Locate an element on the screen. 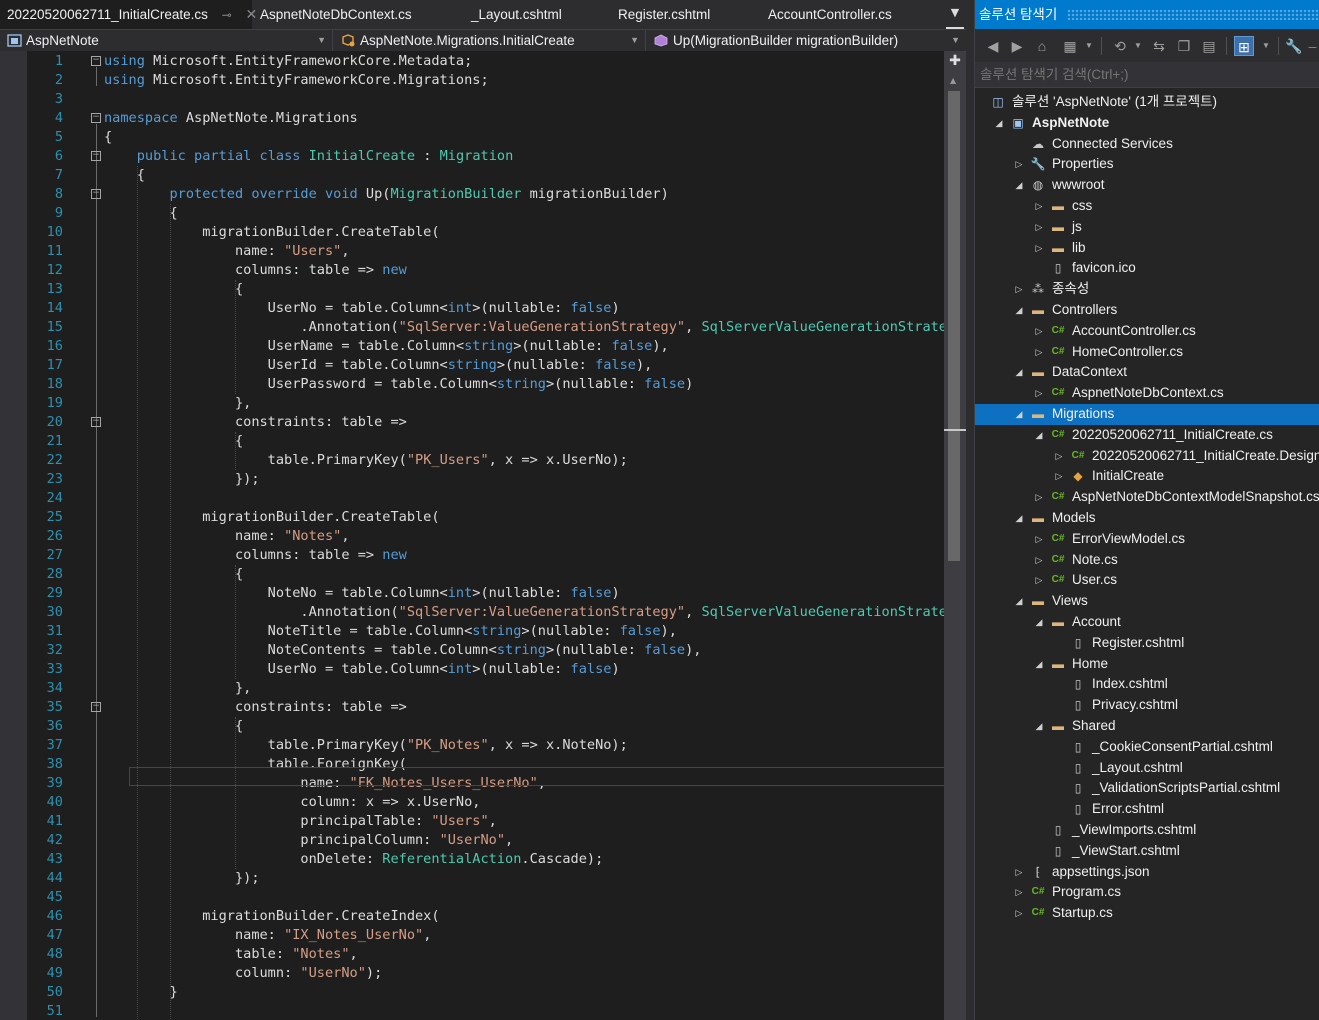 Image resolution: width=1319 pixels, height=1020 pixels. tree-item: ◢ ▬ Controllers is located at coordinates (1147, 310).